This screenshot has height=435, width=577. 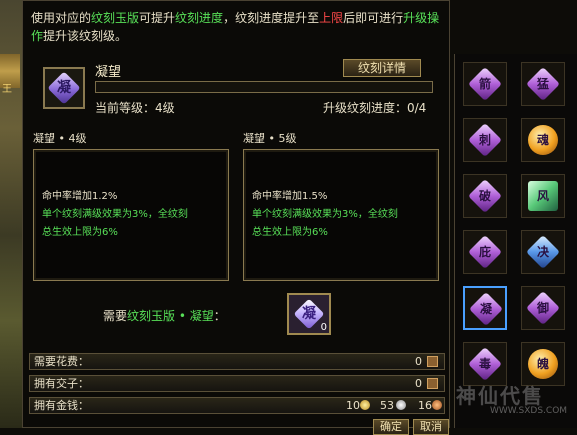 What do you see at coordinates (219, 316) in the screenshot?
I see `need-suffix: ：` at bounding box center [219, 316].